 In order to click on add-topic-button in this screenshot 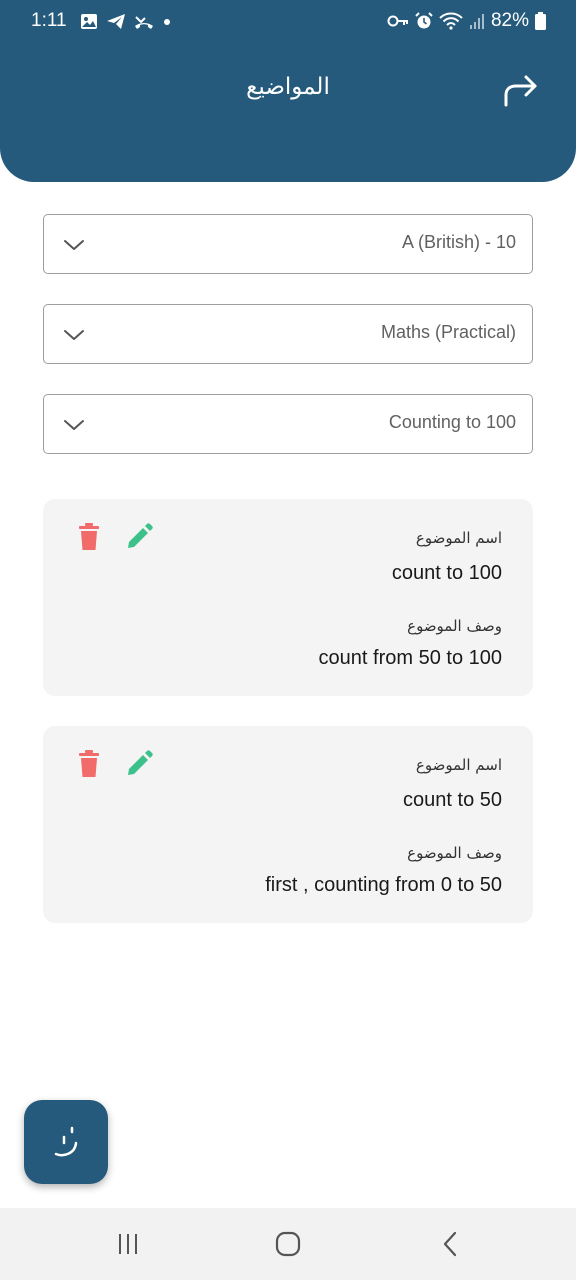, I will do `click(66, 1142)`.